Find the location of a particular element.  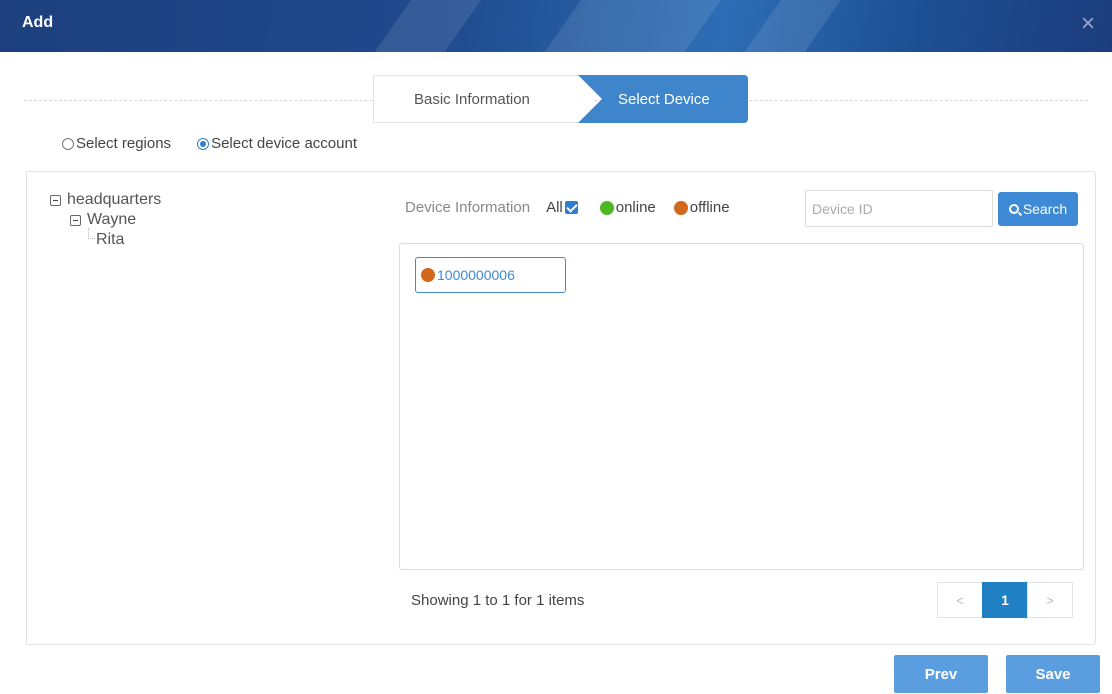

pagination-summary: Showing 1 to 1 for 1 items is located at coordinates (498, 600).